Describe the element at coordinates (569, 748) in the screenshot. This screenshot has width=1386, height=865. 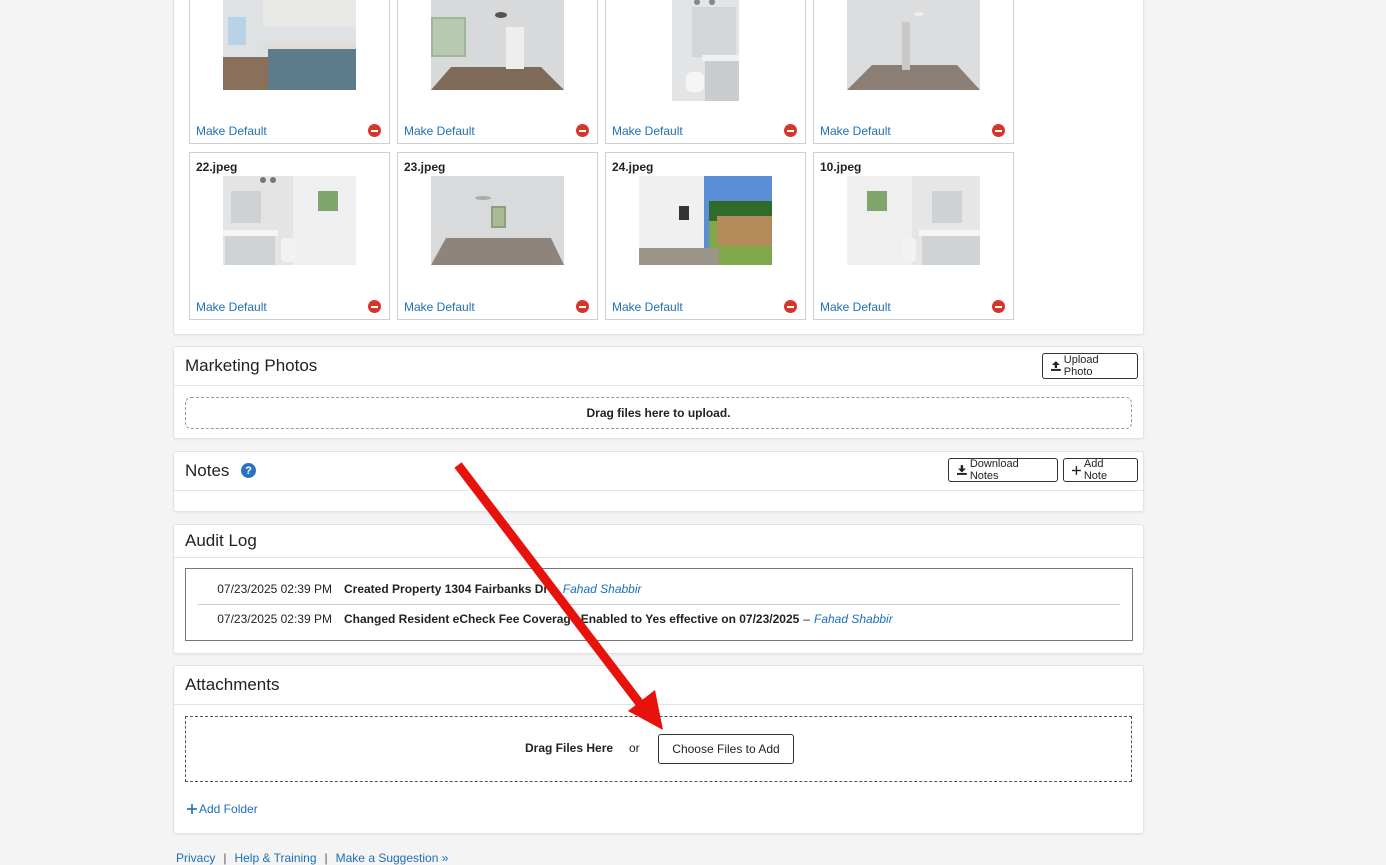
I see `drag-files-text: Drag Files Here` at that location.